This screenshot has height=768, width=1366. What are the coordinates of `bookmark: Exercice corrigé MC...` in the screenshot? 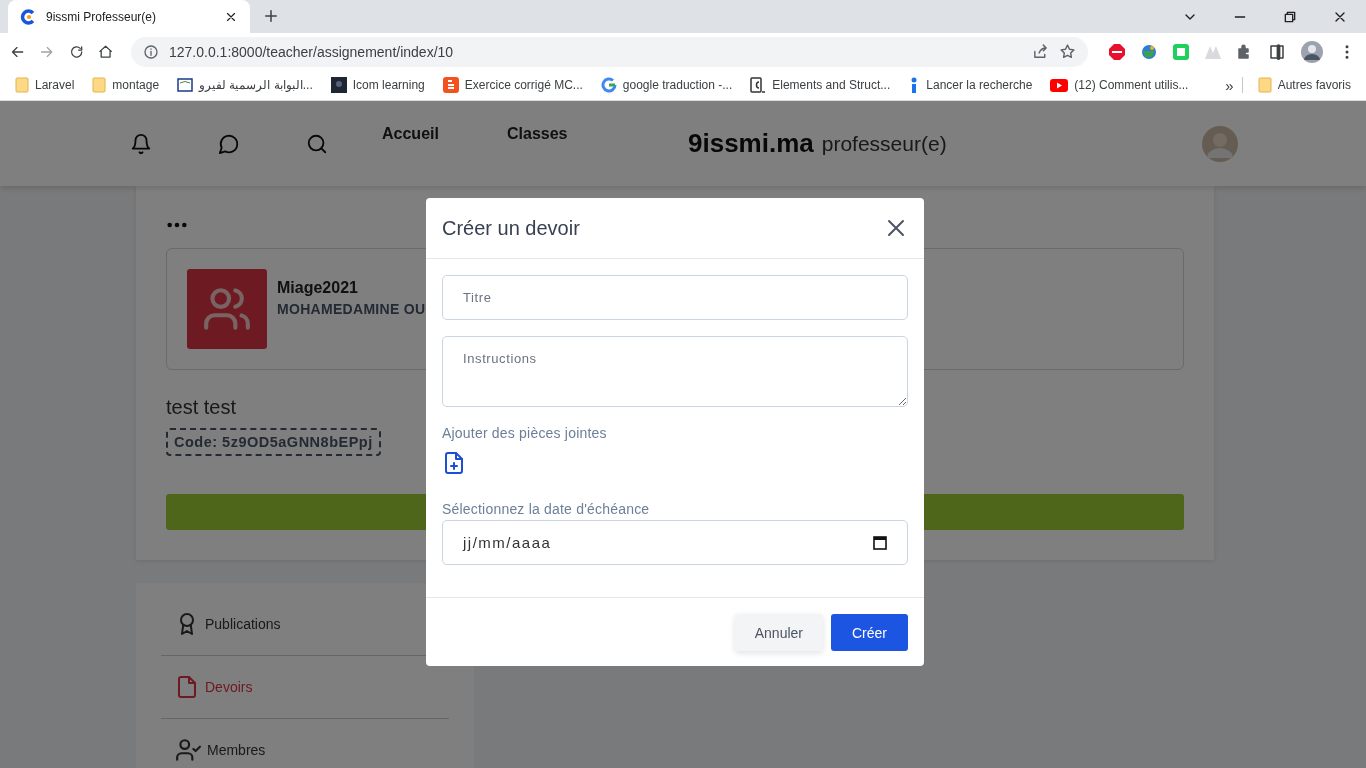 It's located at (512, 85).